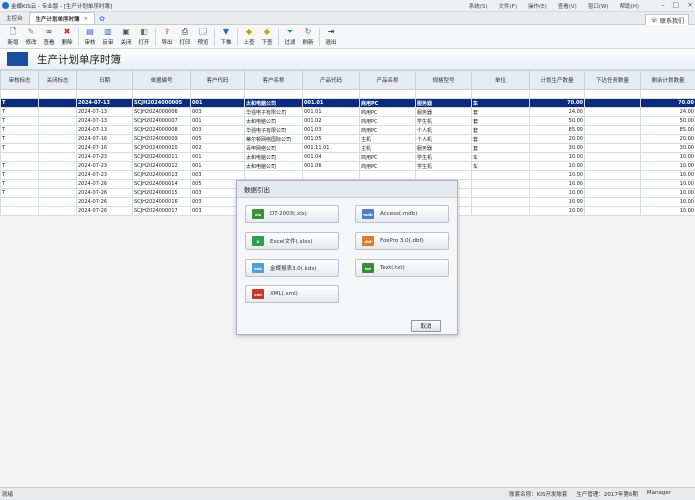 This screenshot has height=500, width=695. I want to click on menu-help: 帮助(H), so click(629, 6).